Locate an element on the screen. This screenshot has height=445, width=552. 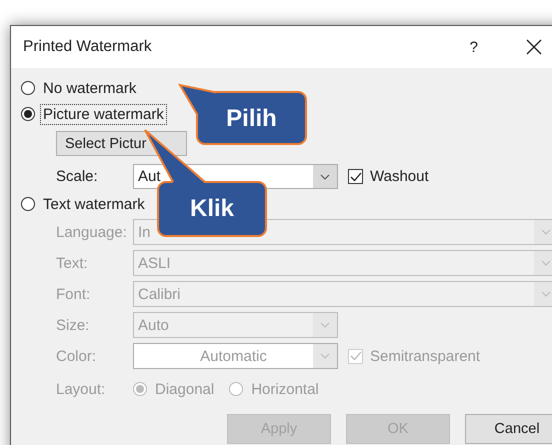
help-button: ? is located at coordinates (474, 47).